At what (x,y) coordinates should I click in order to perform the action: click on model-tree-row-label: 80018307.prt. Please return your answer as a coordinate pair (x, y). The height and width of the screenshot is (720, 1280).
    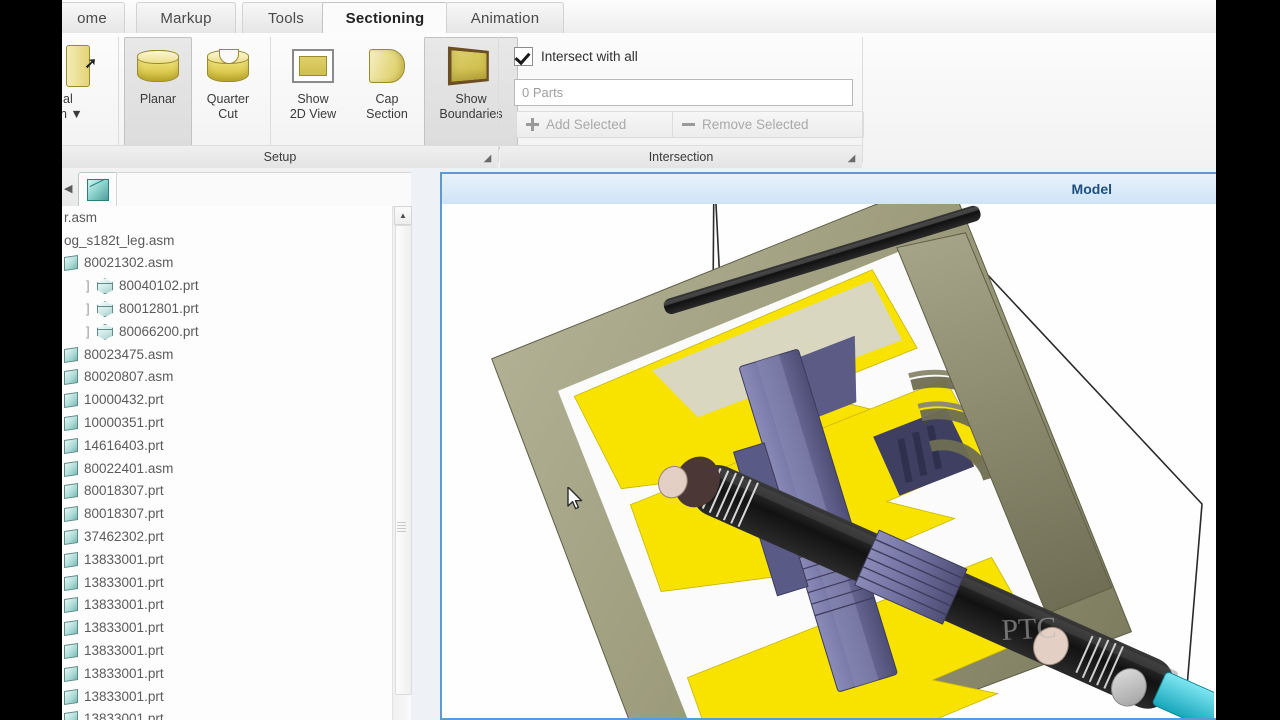
    Looking at the image, I should click on (124, 514).